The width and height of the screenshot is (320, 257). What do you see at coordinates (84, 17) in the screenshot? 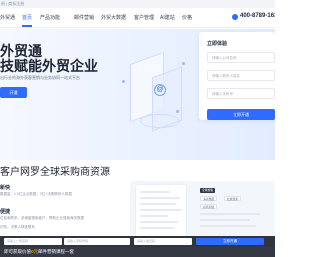
I see `nav-item-email-marketing: 邮件营销` at bounding box center [84, 17].